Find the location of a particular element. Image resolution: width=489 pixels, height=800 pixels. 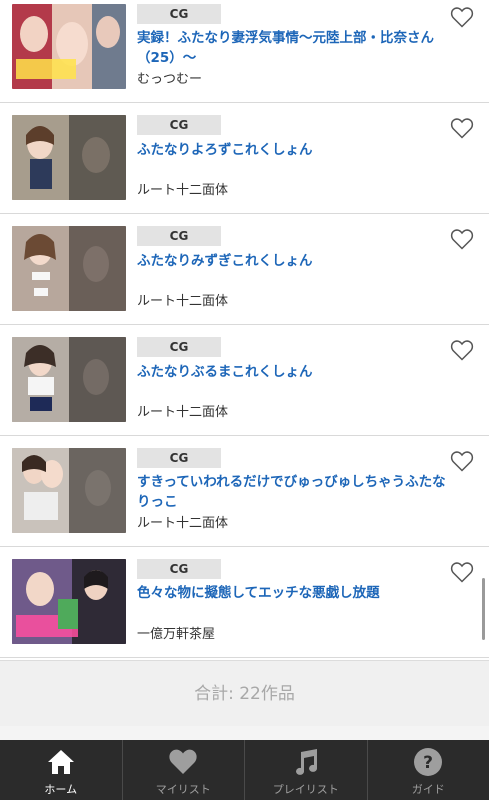

list-item: CG すきっていわれるだけでびゅっびゅしちゃうふたなりっこ ルート十二面体 is located at coordinates (244, 491).